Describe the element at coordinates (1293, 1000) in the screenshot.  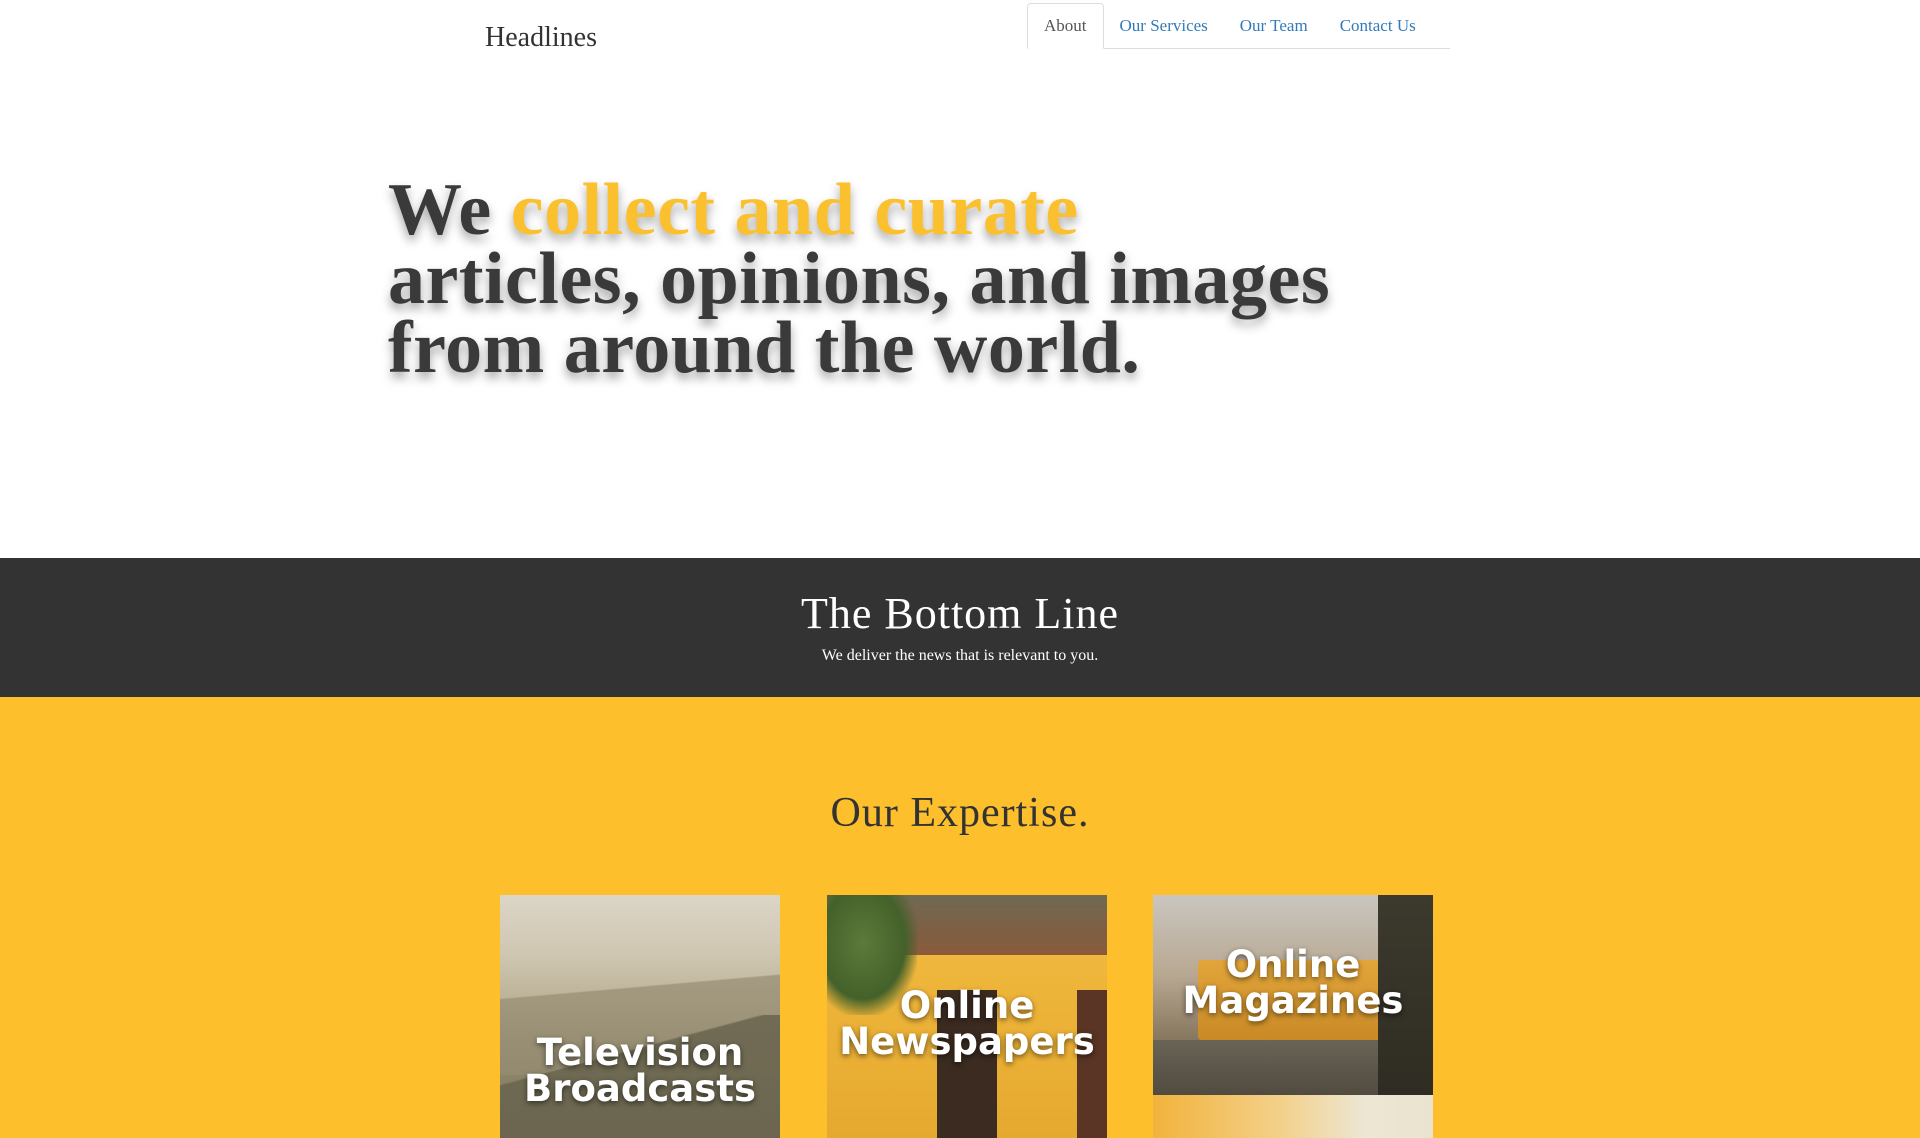
I see `card-label-line: Magazines` at that location.